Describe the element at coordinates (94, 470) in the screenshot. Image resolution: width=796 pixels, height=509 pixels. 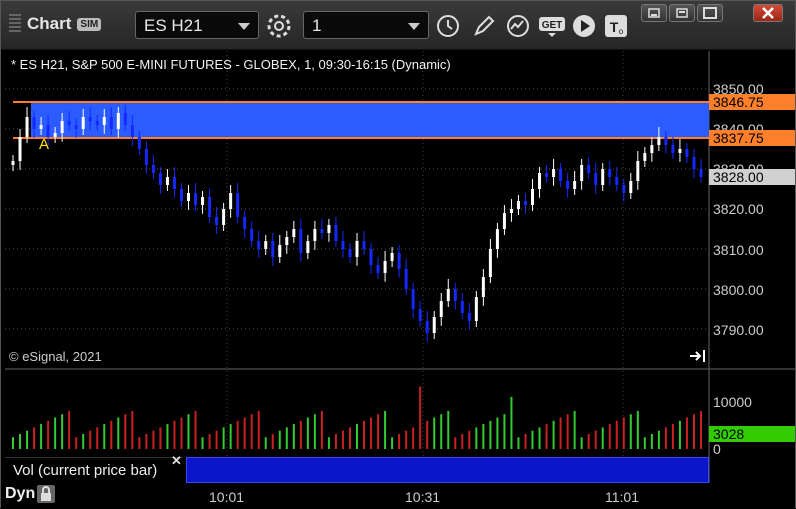
I see `volume-study-label: Vol (current price bar)` at that location.